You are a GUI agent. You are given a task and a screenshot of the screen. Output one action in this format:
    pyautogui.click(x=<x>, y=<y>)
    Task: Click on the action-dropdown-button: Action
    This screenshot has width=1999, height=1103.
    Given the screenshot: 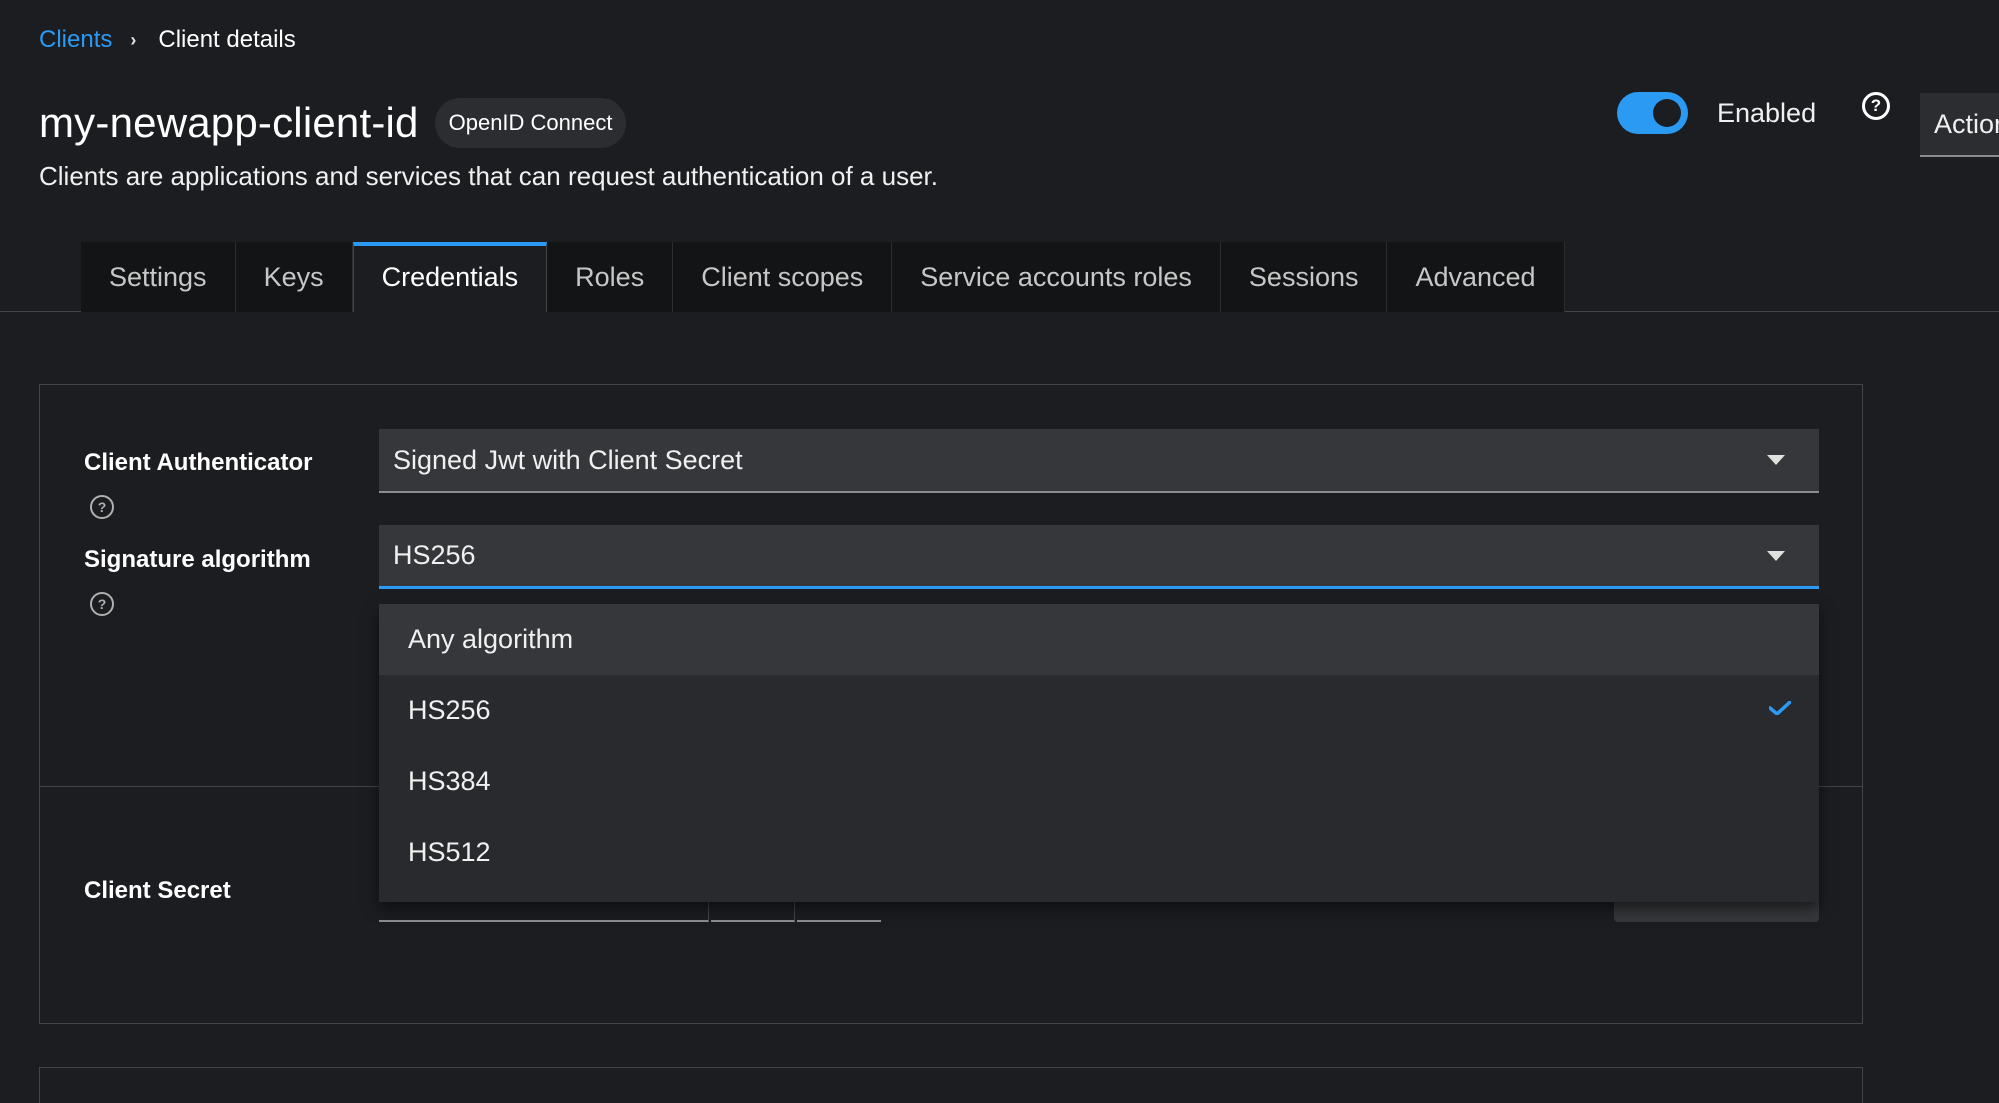 What is the action you would take?
    pyautogui.click(x=1959, y=125)
    